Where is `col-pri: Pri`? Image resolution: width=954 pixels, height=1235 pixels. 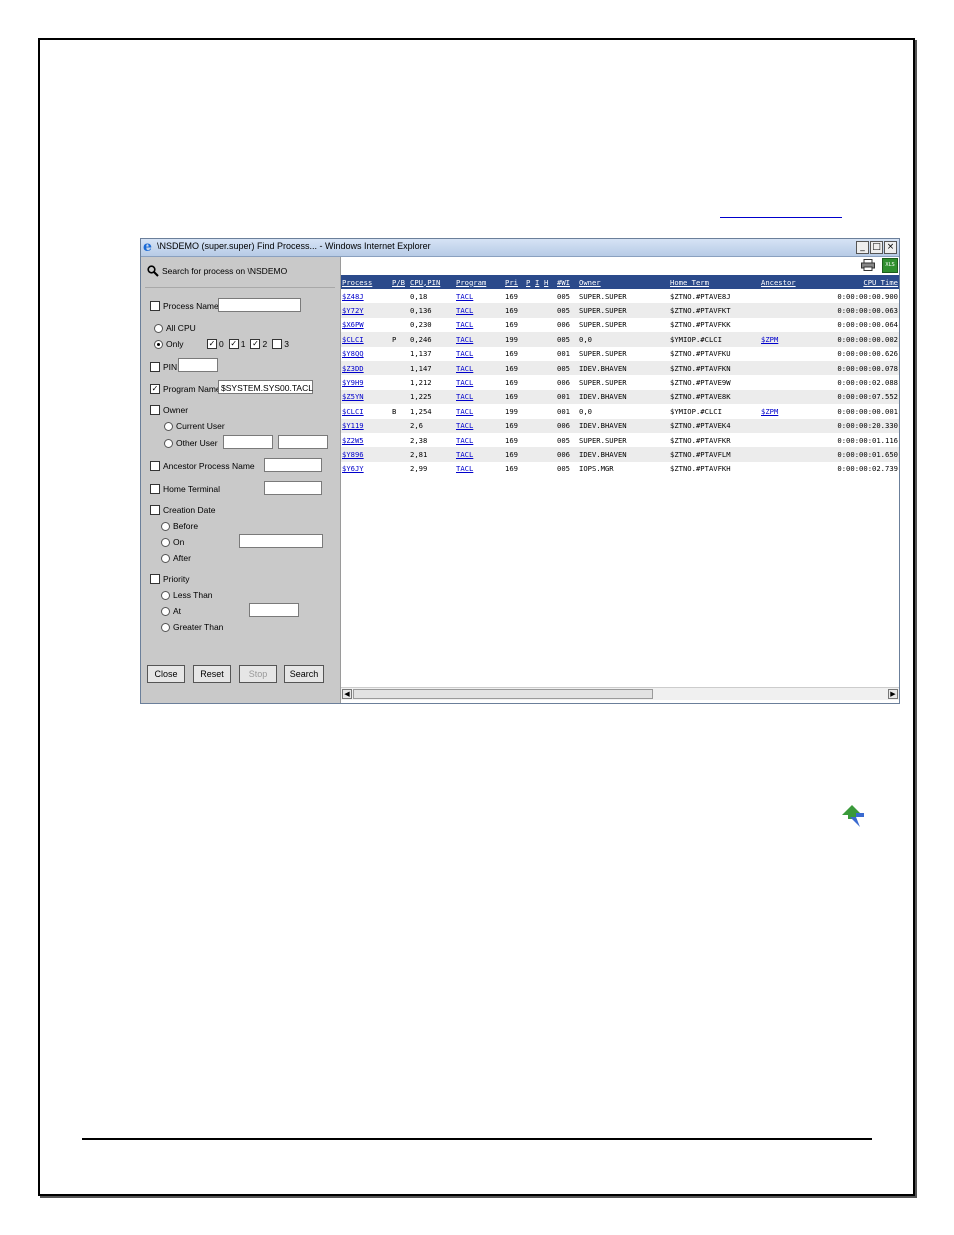 col-pri: Pri is located at coordinates (514, 282).